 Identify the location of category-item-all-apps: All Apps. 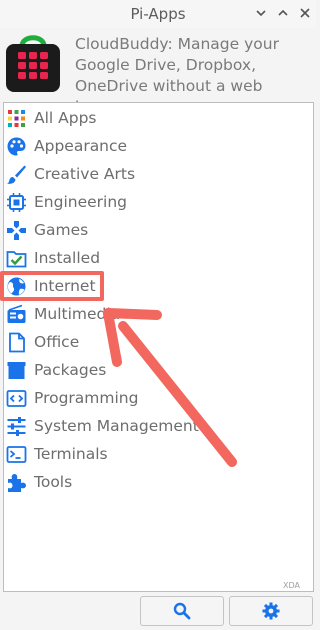
(158, 119).